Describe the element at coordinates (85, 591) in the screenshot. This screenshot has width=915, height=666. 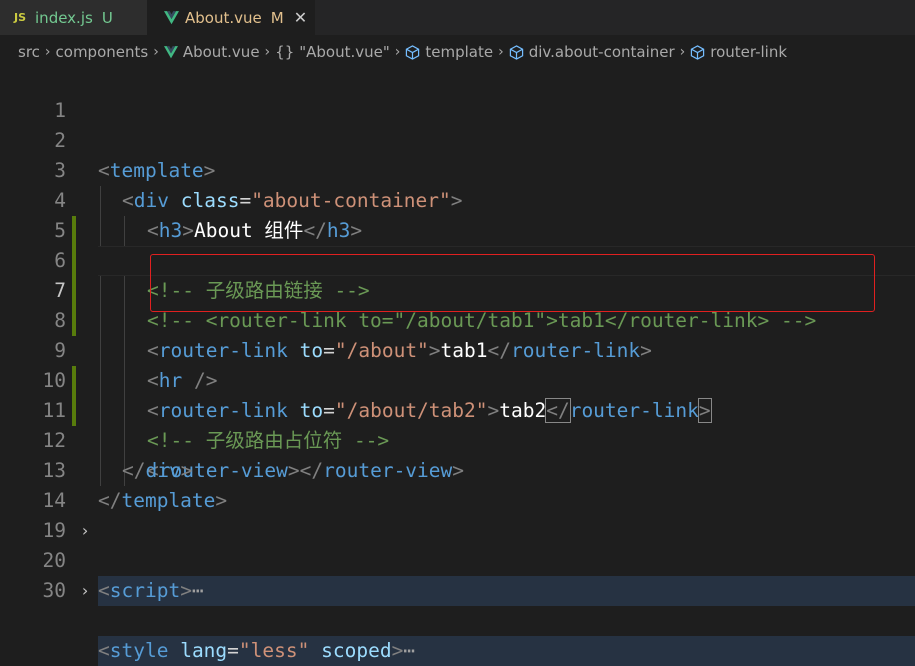
I see `fold-chevron-icon: ›` at that location.